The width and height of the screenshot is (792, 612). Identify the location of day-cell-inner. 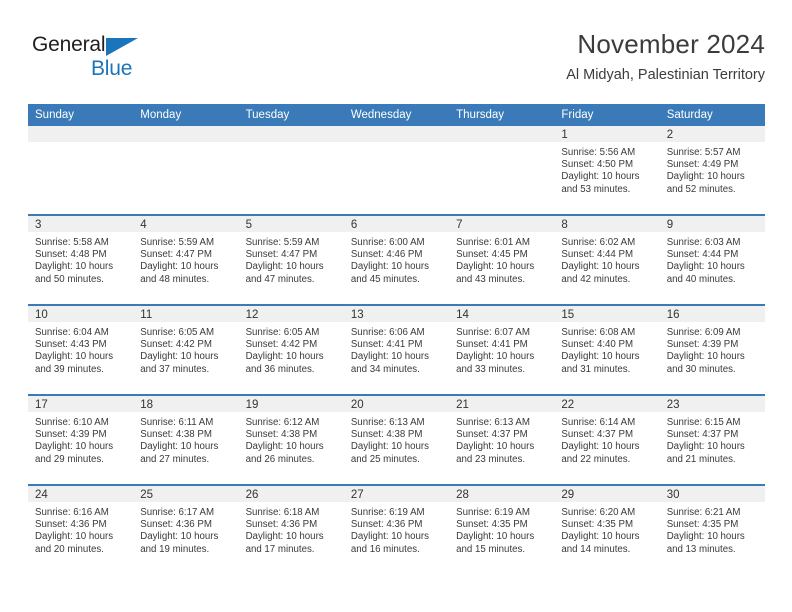
(81, 170).